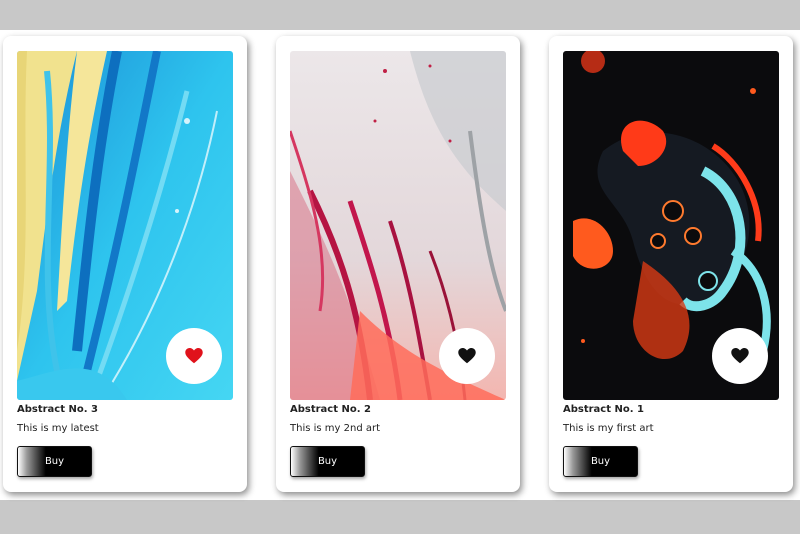 Image resolution: width=800 pixels, height=534 pixels. What do you see at coordinates (335, 428) in the screenshot?
I see `art-description: This is my 2nd art` at bounding box center [335, 428].